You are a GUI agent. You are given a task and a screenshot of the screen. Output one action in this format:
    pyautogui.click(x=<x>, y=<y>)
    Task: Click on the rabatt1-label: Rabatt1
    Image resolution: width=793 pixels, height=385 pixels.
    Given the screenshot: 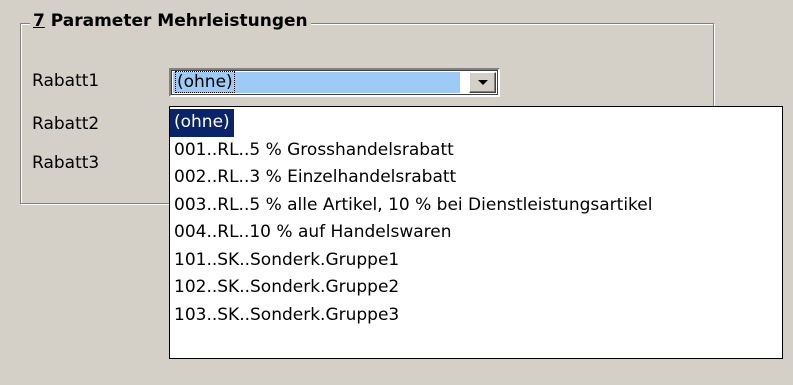 What is the action you would take?
    pyautogui.click(x=66, y=81)
    